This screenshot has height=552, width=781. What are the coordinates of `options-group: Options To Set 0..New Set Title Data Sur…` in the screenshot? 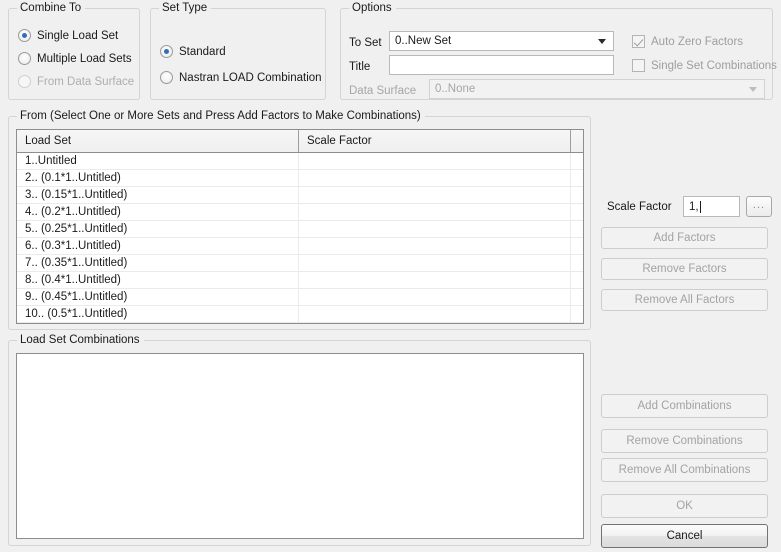 It's located at (558, 50).